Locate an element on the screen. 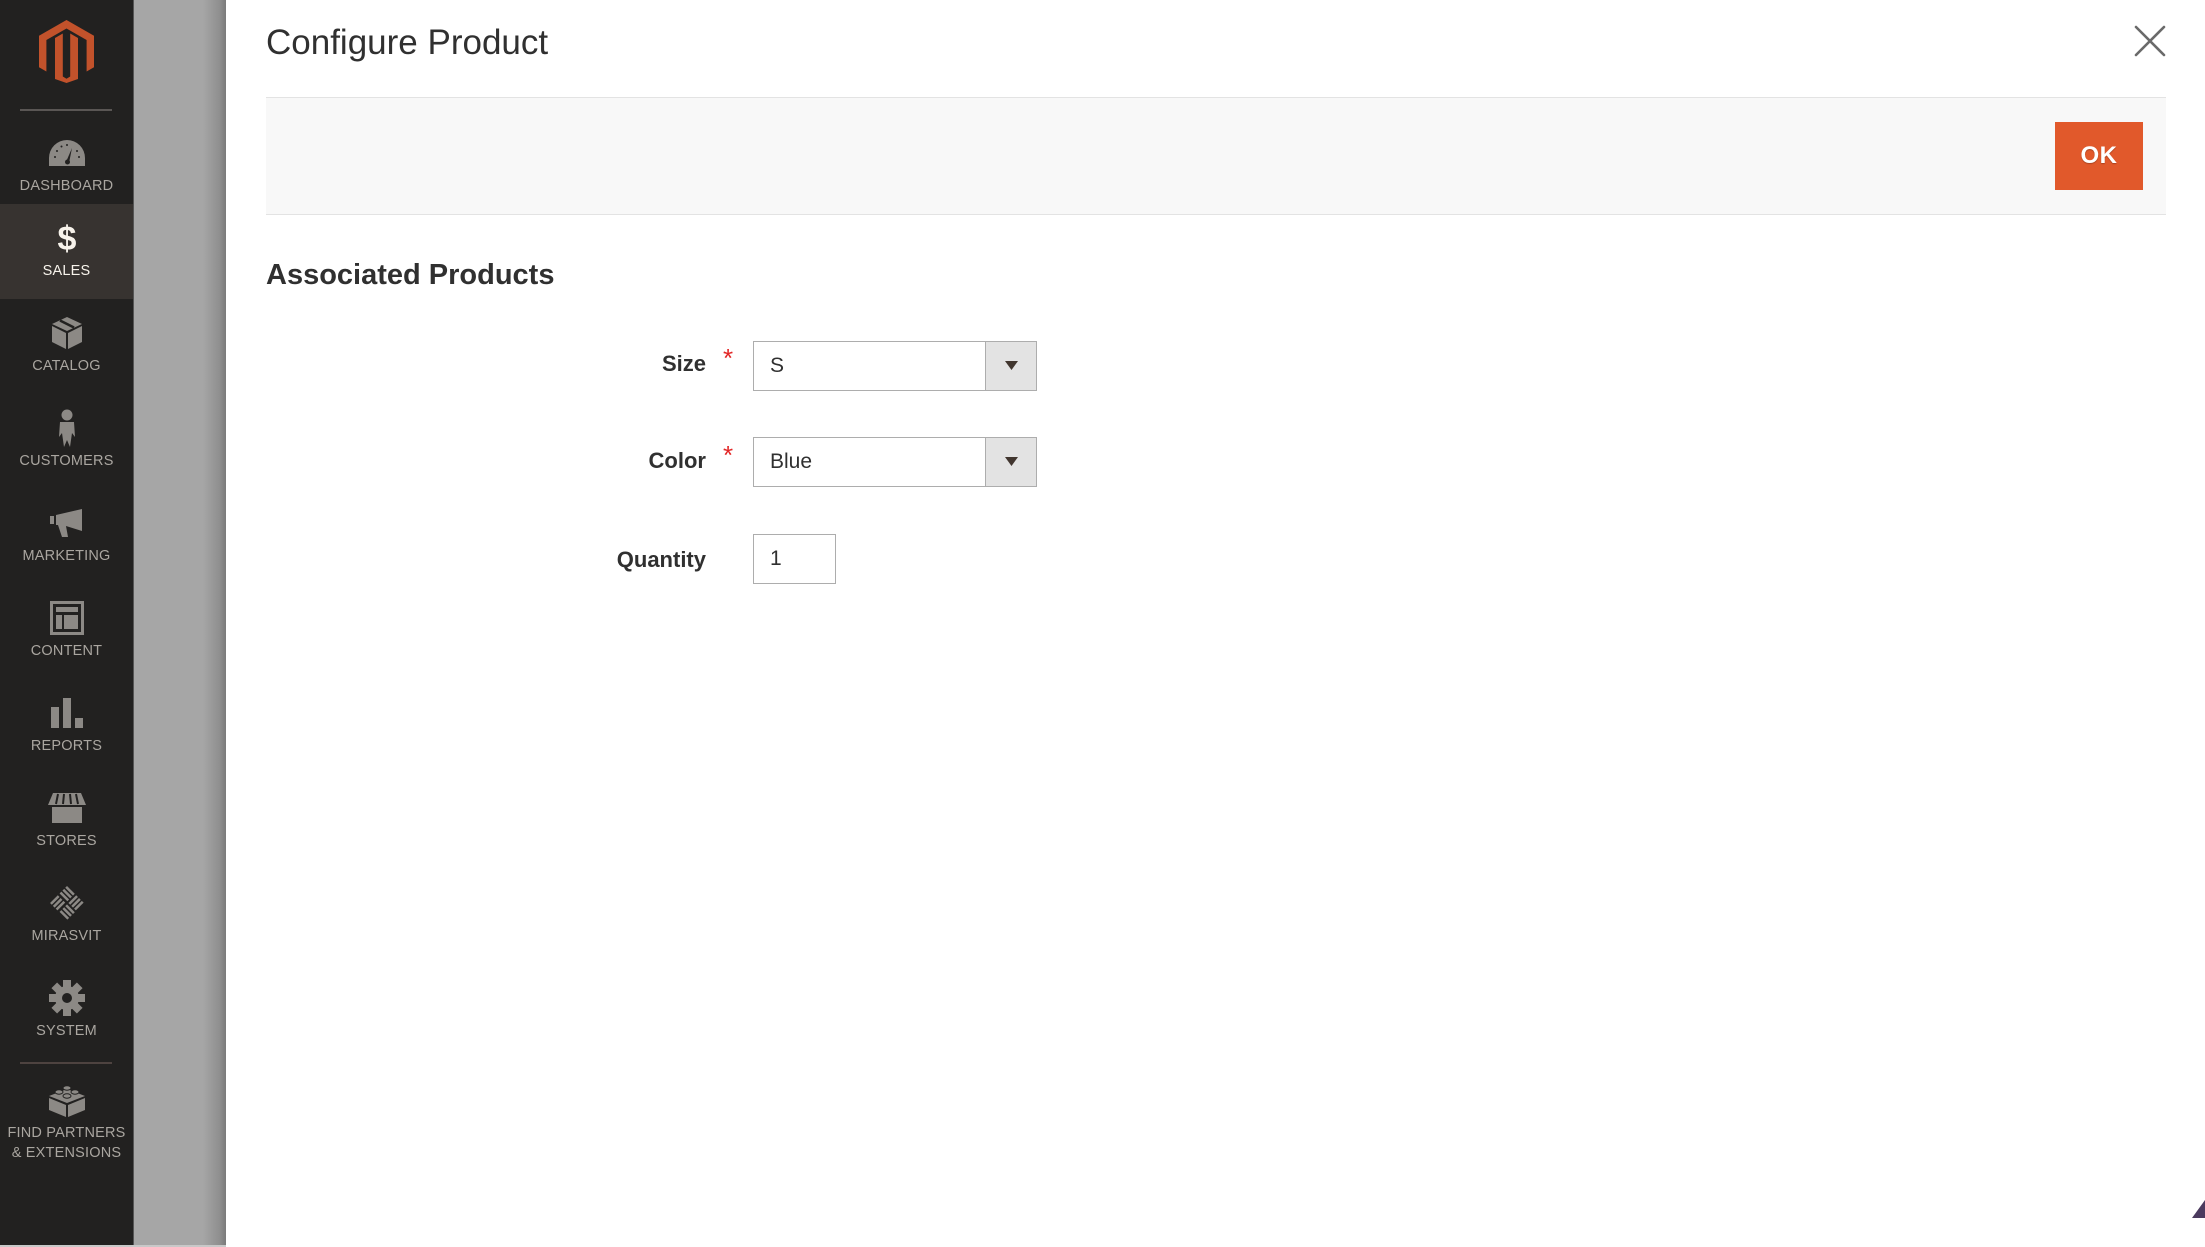 This screenshot has height=1247, width=2205. dashboard-gauge-icon is located at coordinates (67, 153).